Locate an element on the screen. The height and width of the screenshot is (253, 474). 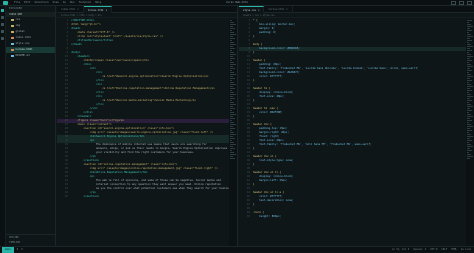
code-text: color: #ffffff; is located at coordinates (268, 76).